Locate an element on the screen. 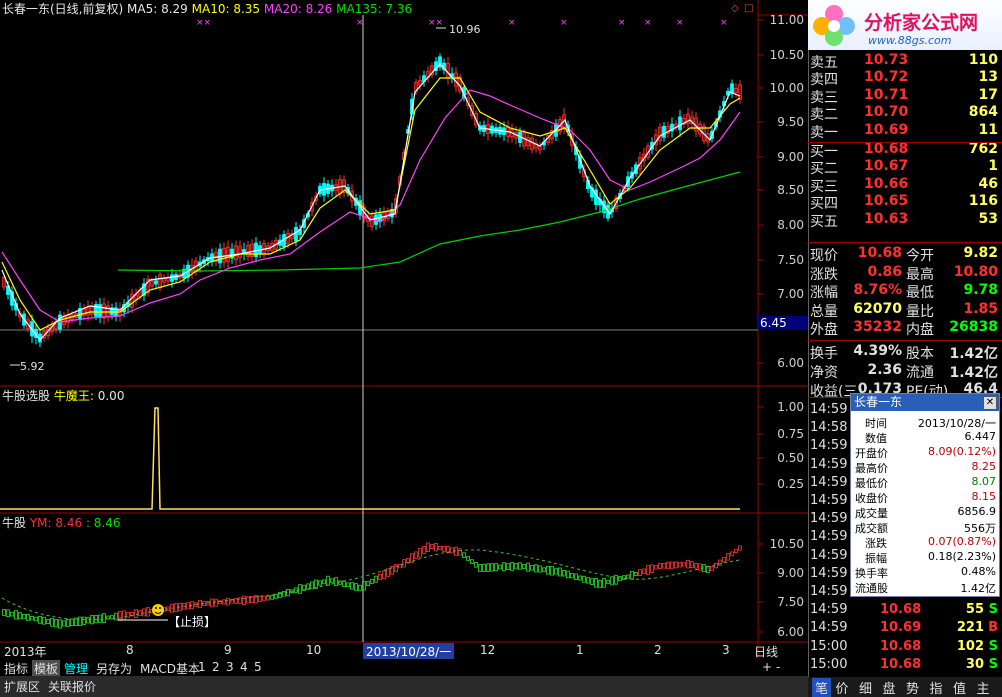 This screenshot has width=1002, height=697. template-tab: 模板 is located at coordinates (46, 668).